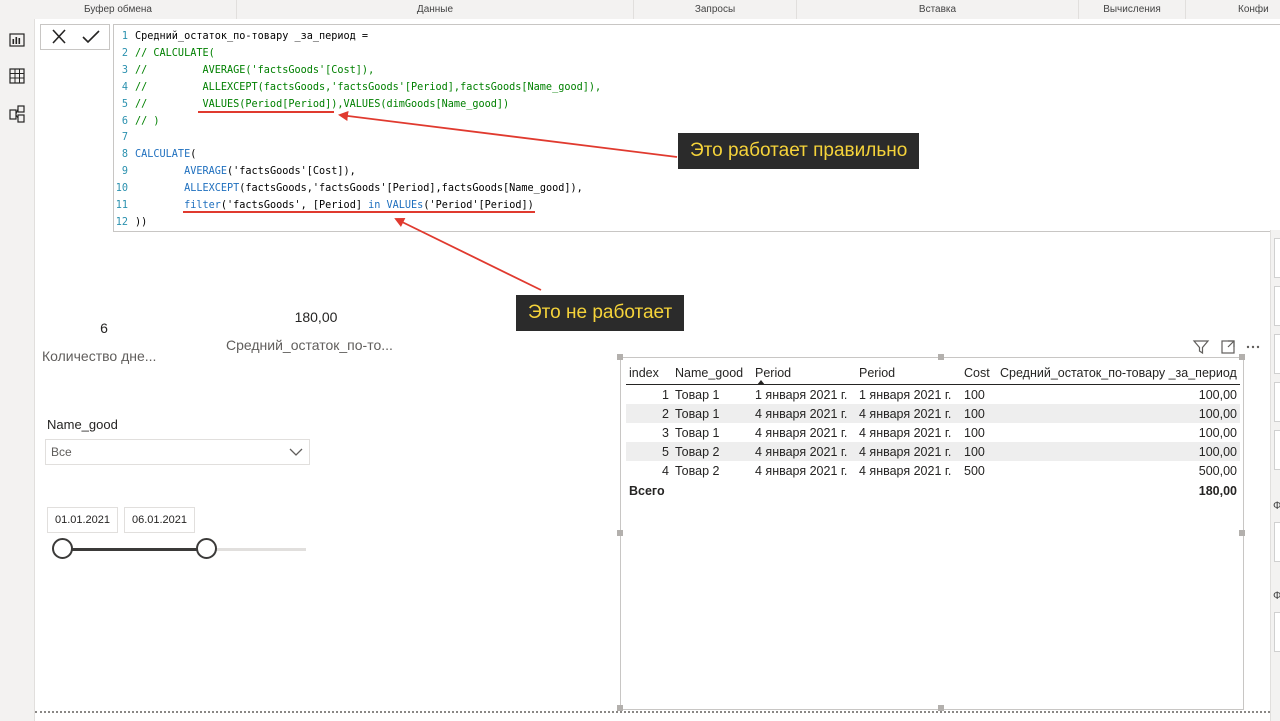  What do you see at coordinates (905, 394) in the screenshot?
I see `table-cell: 1 января 2021 г.` at bounding box center [905, 394].